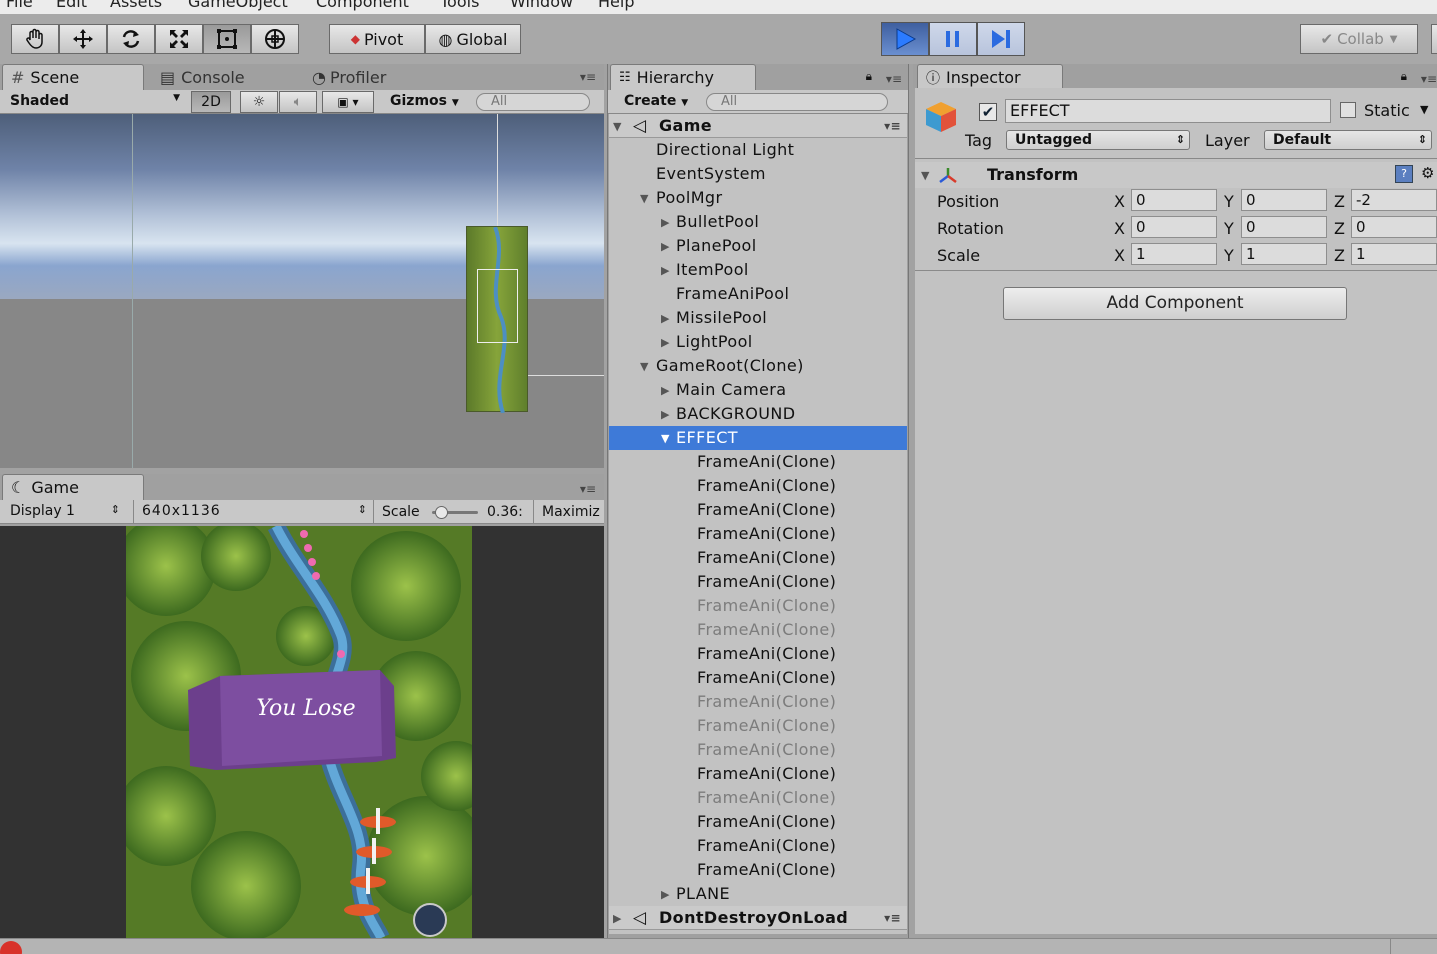 The image size is (1437, 954). What do you see at coordinates (73, 487) in the screenshot?
I see `tab-game: ☾ Game` at bounding box center [73, 487].